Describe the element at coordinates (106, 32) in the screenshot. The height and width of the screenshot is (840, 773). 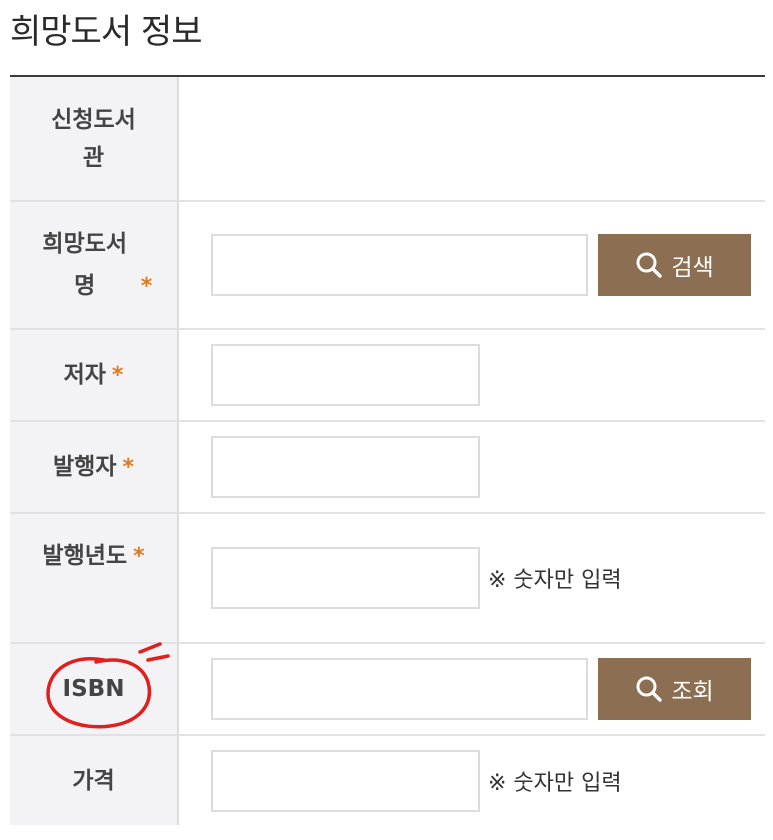
I see `page-title: 희망도서 정보` at that location.